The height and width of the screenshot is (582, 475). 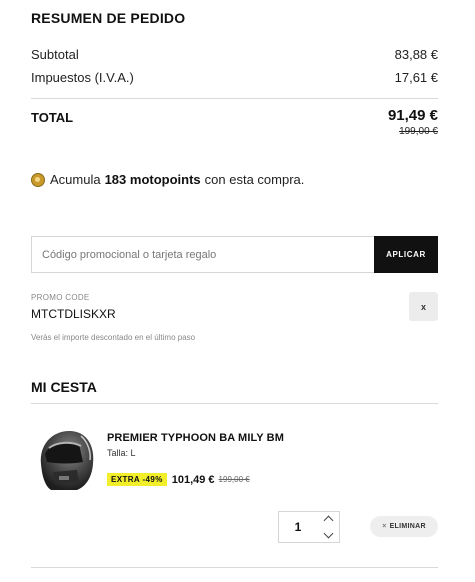 What do you see at coordinates (38, 179) in the screenshot?
I see `motopoints-coin-icon` at bounding box center [38, 179].